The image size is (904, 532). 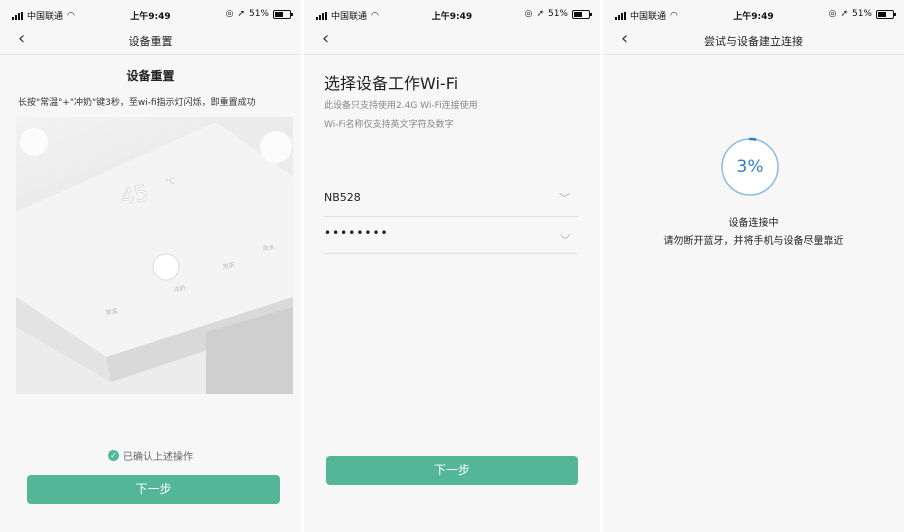 I want to click on connection-hint: 请勿断开蓝牙，并将手机与设备尽量靠近, so click(x=753, y=241).